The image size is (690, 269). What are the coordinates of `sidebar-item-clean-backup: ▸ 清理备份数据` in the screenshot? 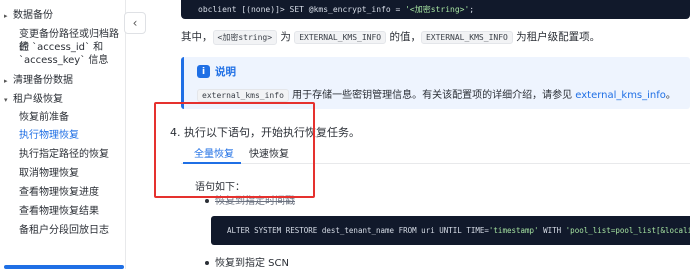 It's located at (63, 81).